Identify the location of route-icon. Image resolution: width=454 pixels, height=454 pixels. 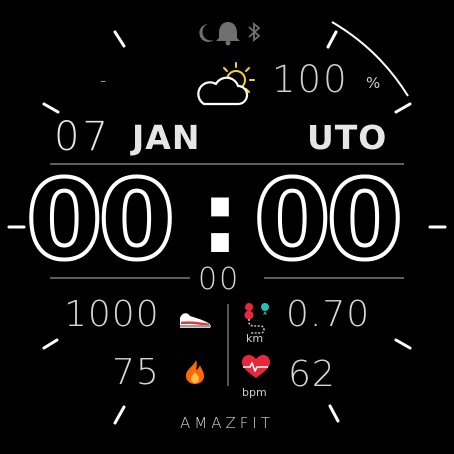
(256, 318).